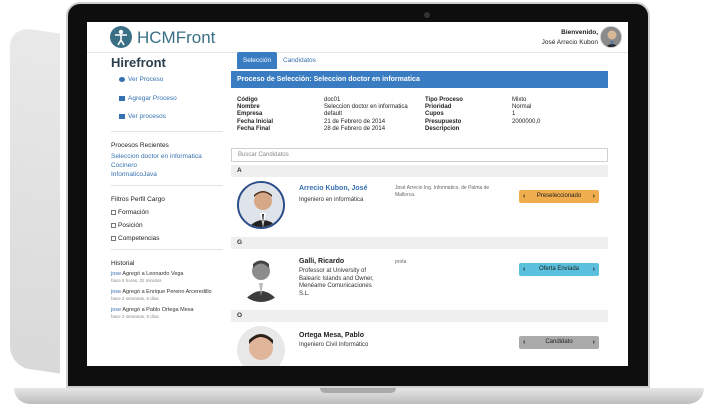  I want to click on search-candidates-input: Buscar Candidatos, so click(419, 155).